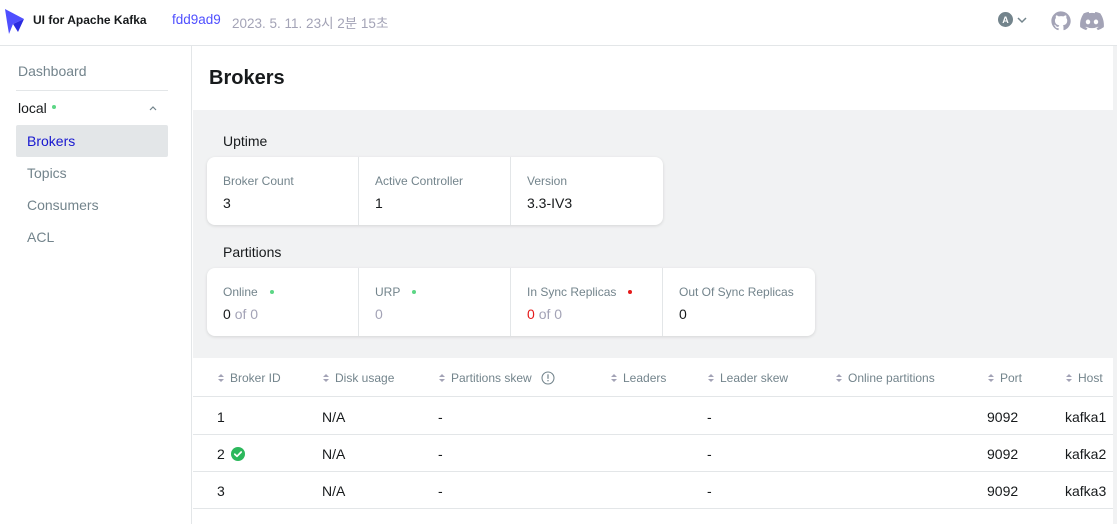 The height and width of the screenshot is (524, 1117). Describe the element at coordinates (587, 191) in the screenshot. I see `metric-version: Version 3.3-IV3` at that location.